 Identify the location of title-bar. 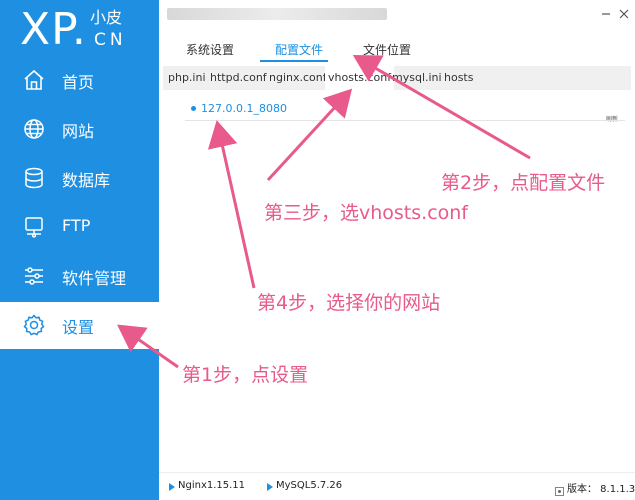
(397, 15).